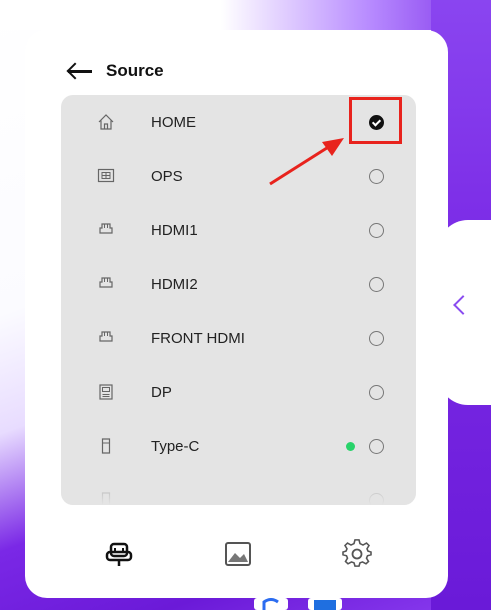 The image size is (491, 610). I want to click on source-item-hdmi1: HDMI1, so click(238, 230).